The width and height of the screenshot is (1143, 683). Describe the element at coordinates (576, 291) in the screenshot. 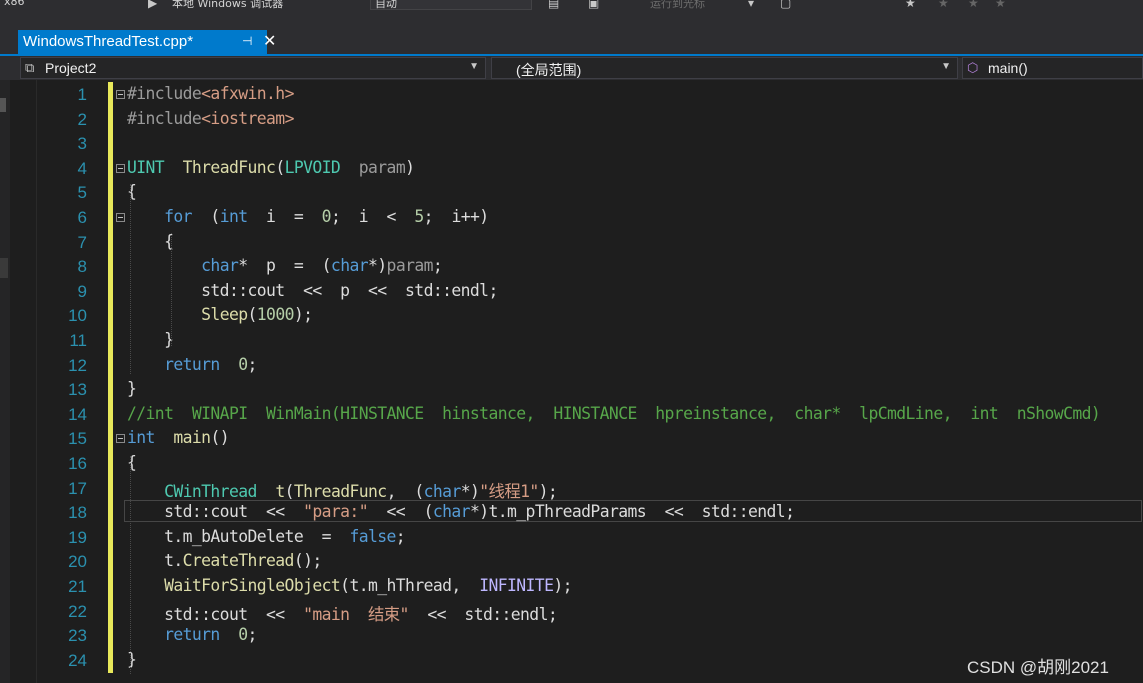

I see `code-line: 9 std::cout << p << std::endl;` at that location.